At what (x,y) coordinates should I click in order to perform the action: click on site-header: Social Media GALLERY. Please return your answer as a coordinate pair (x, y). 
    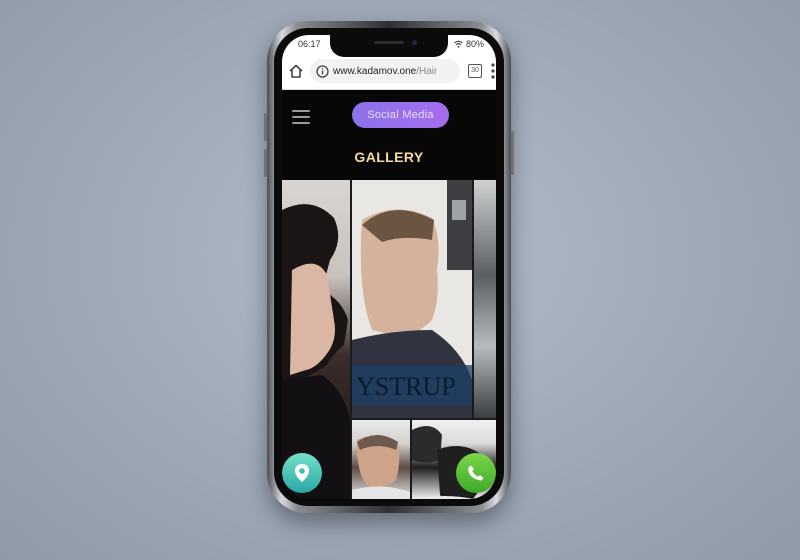
    Looking at the image, I should click on (389, 135).